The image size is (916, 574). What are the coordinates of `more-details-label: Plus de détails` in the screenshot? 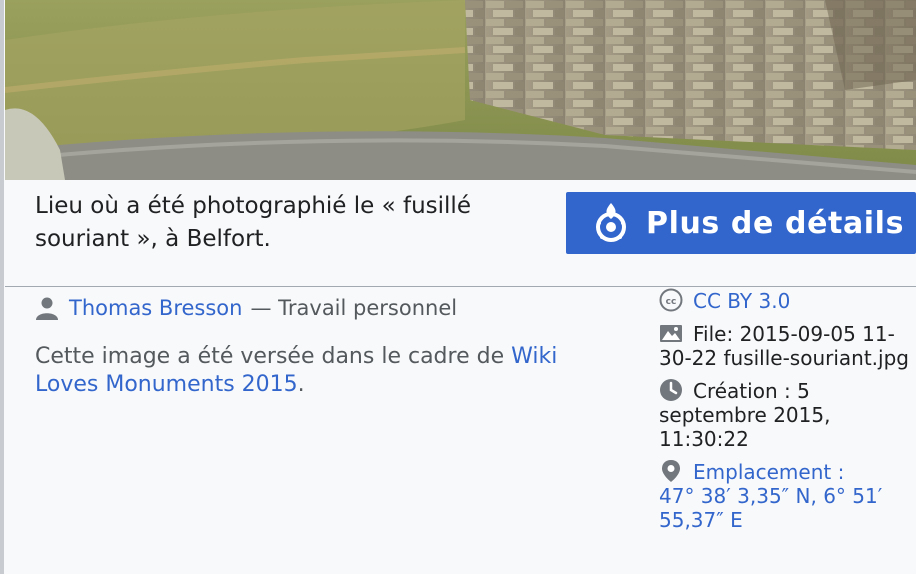 It's located at (775, 223).